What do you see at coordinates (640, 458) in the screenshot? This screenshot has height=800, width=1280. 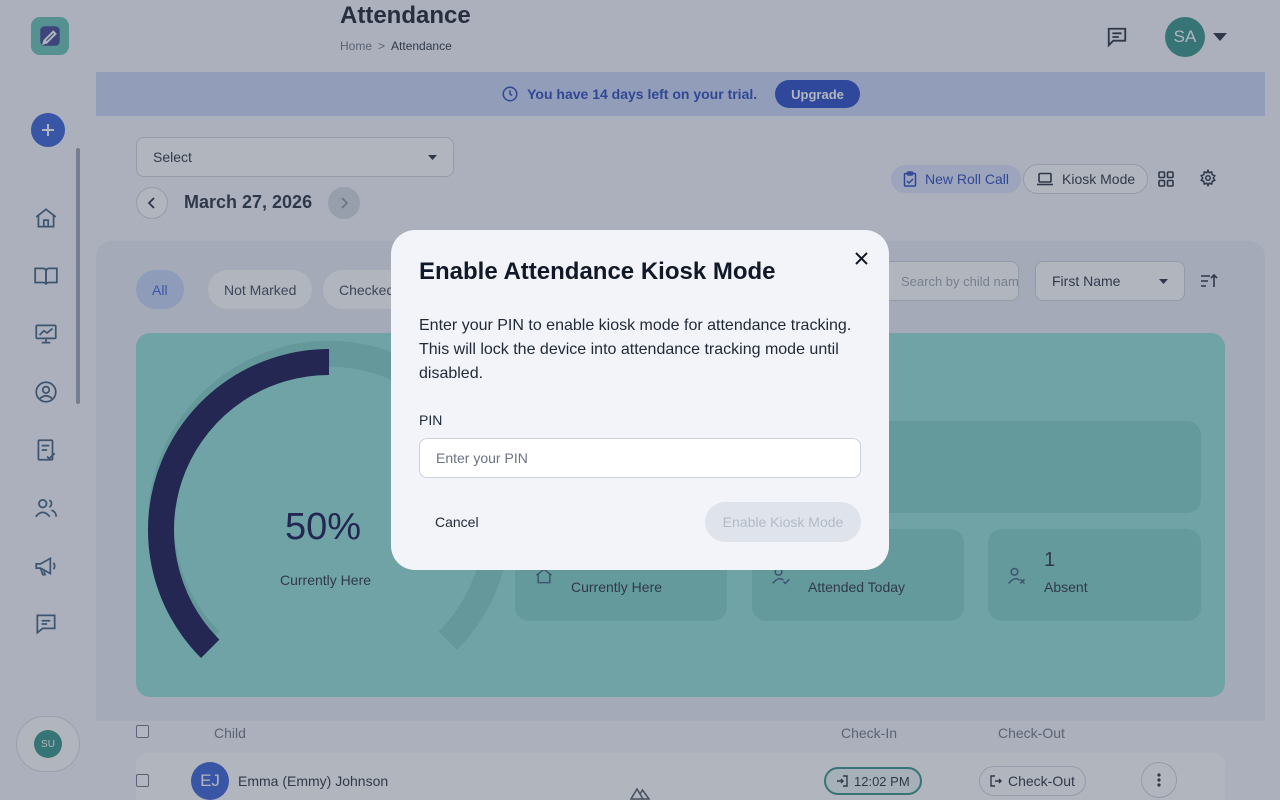 I see `pin-input` at bounding box center [640, 458].